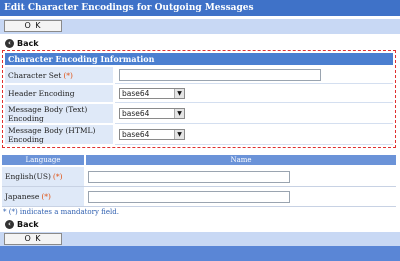  What do you see at coordinates (33, 239) in the screenshot?
I see `ok-button-bottom: O K` at bounding box center [33, 239].